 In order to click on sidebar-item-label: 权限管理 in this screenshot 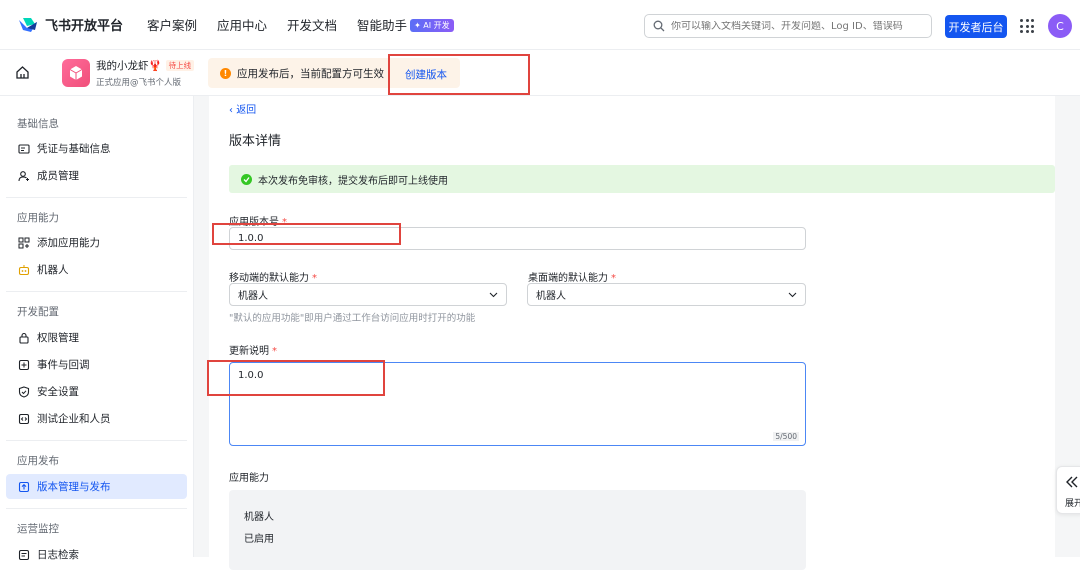, I will do `click(58, 338)`.